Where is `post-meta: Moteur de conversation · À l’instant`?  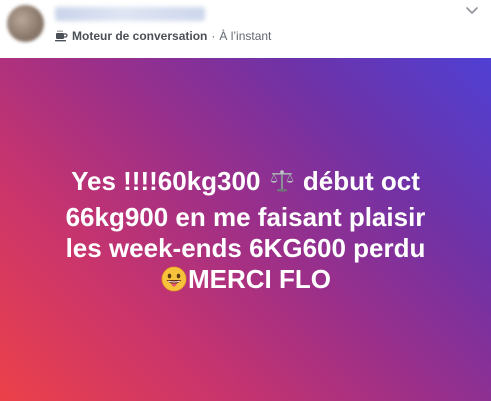
post-meta: Moteur de conversation · À l’instant is located at coordinates (163, 36).